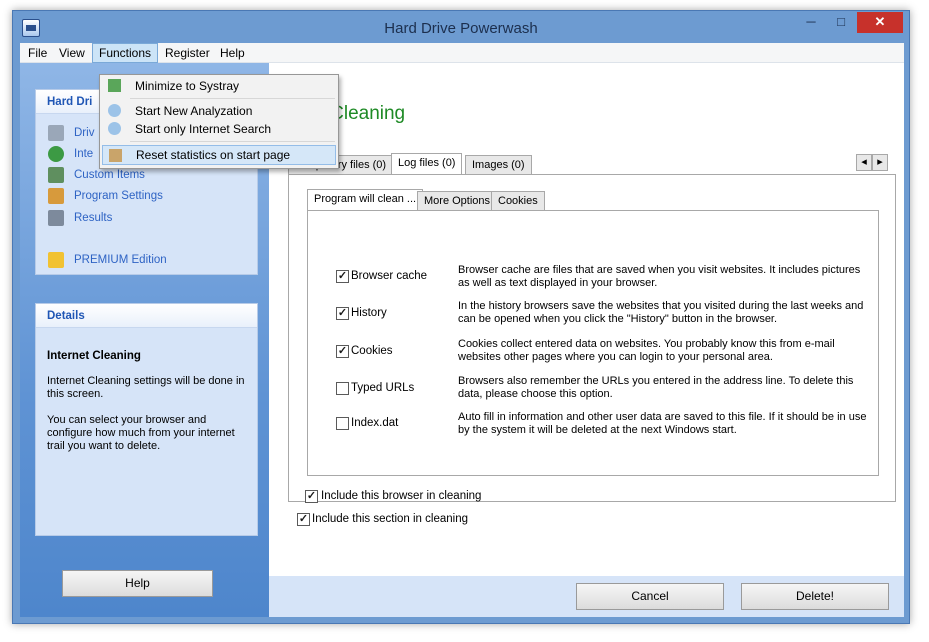 This screenshot has height=642, width=929. What do you see at coordinates (372, 351) in the screenshot?
I see `cookies-label: Cookies` at bounding box center [372, 351].